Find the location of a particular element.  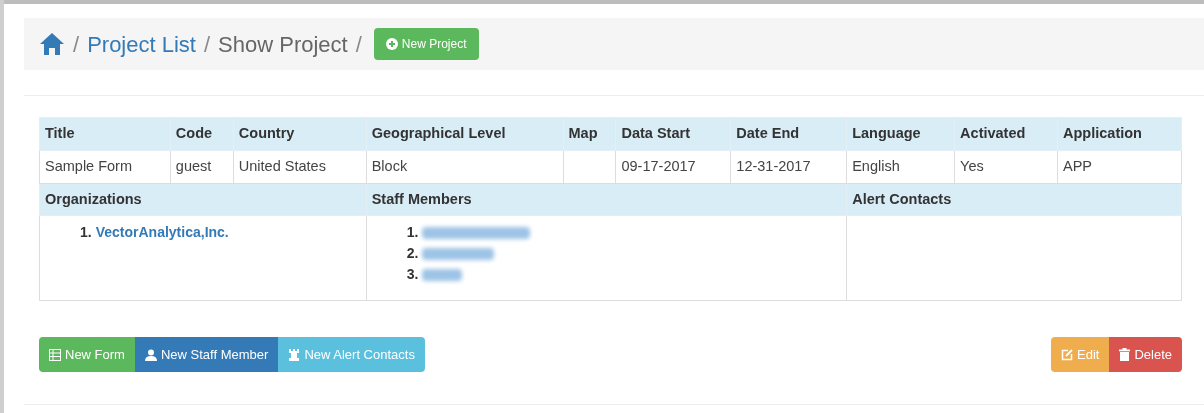

section-header: Organizations is located at coordinates (203, 199).